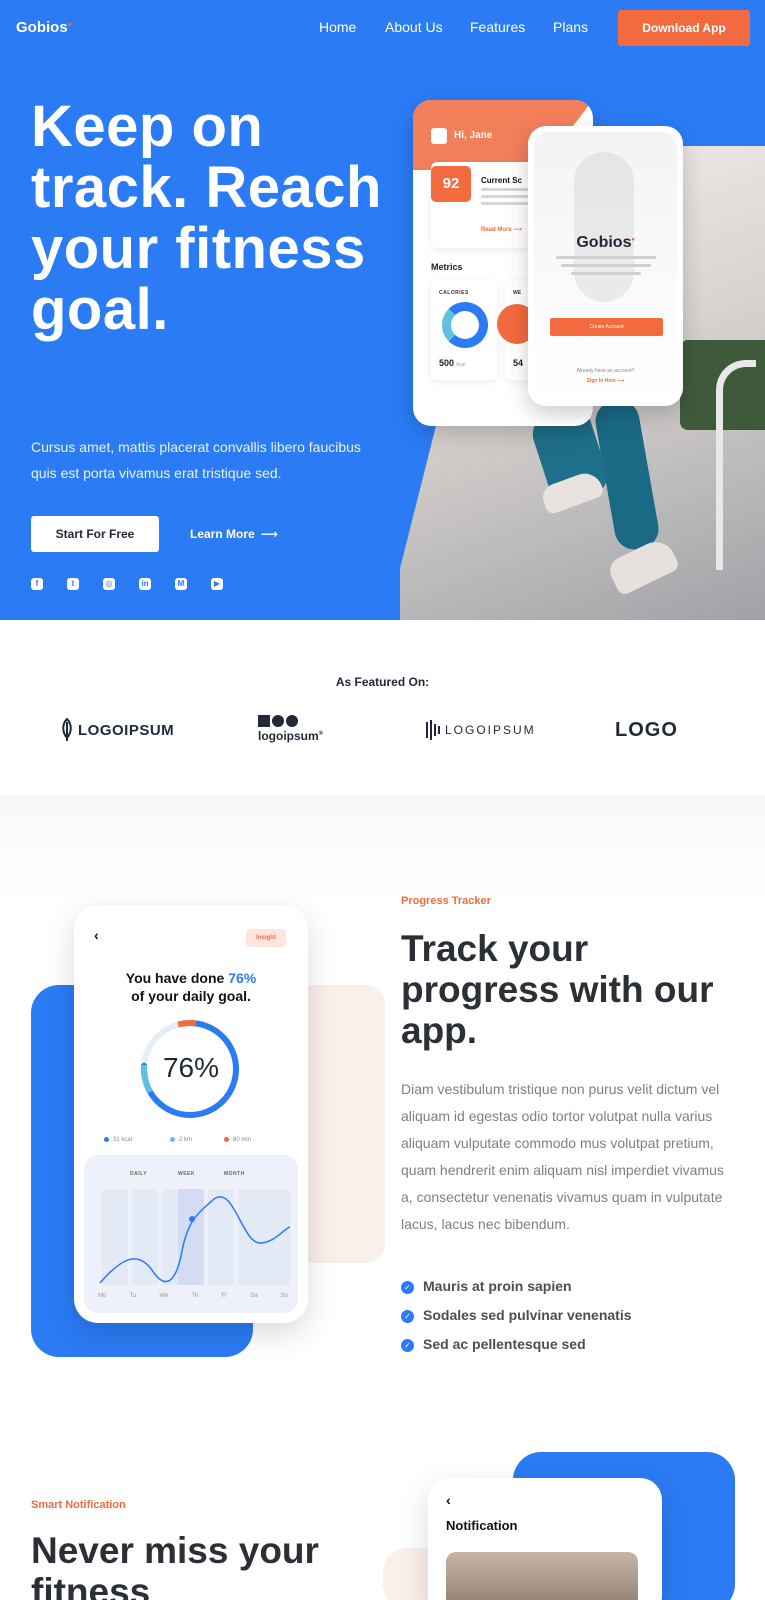 The height and width of the screenshot is (1600, 765). I want to click on app-logo-mark: •, so click(633, 239).